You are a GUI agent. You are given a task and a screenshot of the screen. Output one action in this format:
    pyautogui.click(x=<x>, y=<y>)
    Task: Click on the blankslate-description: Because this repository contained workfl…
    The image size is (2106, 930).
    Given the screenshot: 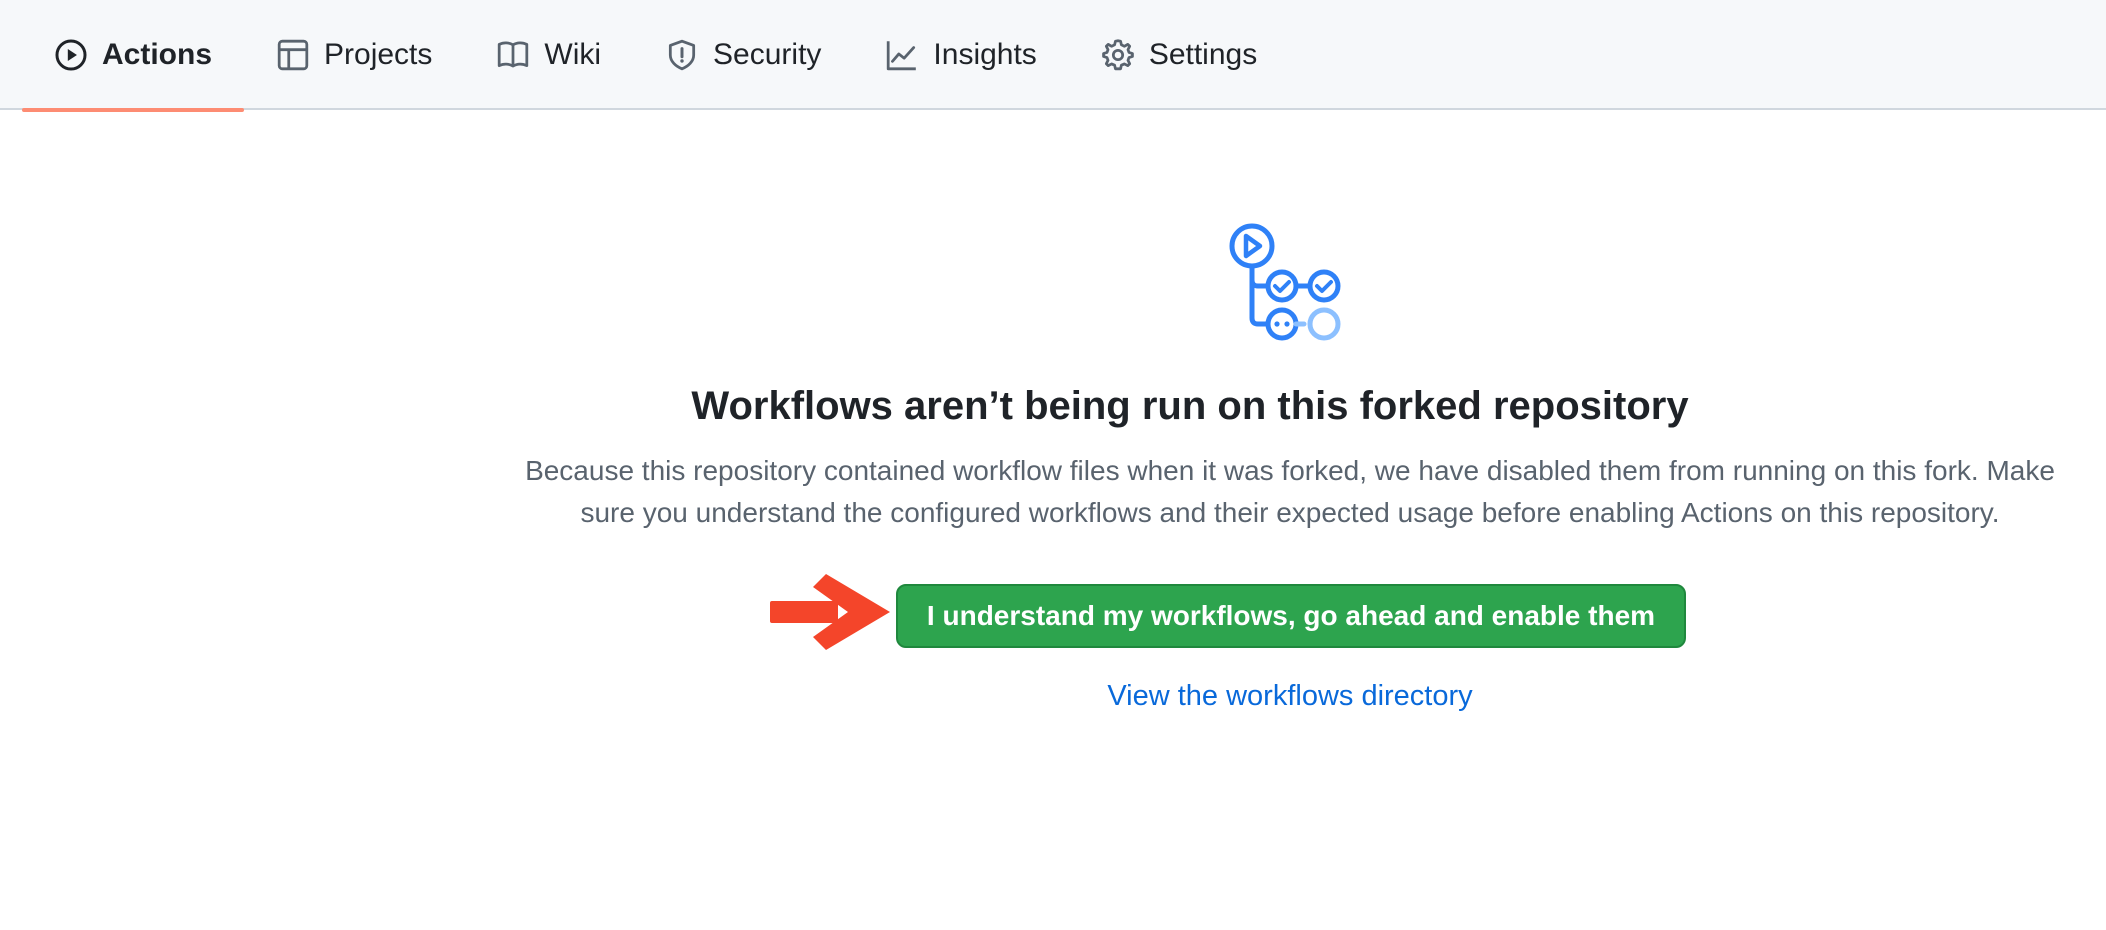 What is the action you would take?
    pyautogui.click(x=1290, y=492)
    